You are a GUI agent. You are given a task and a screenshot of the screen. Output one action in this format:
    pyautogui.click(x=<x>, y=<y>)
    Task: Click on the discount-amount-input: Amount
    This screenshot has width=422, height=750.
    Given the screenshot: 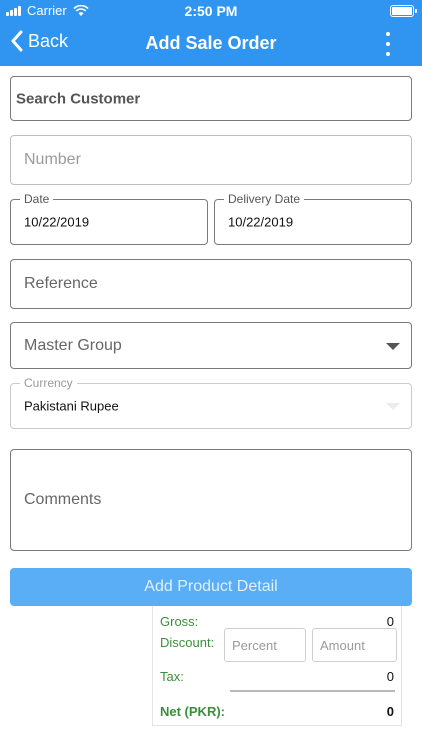 What is the action you would take?
    pyautogui.click(x=354, y=645)
    